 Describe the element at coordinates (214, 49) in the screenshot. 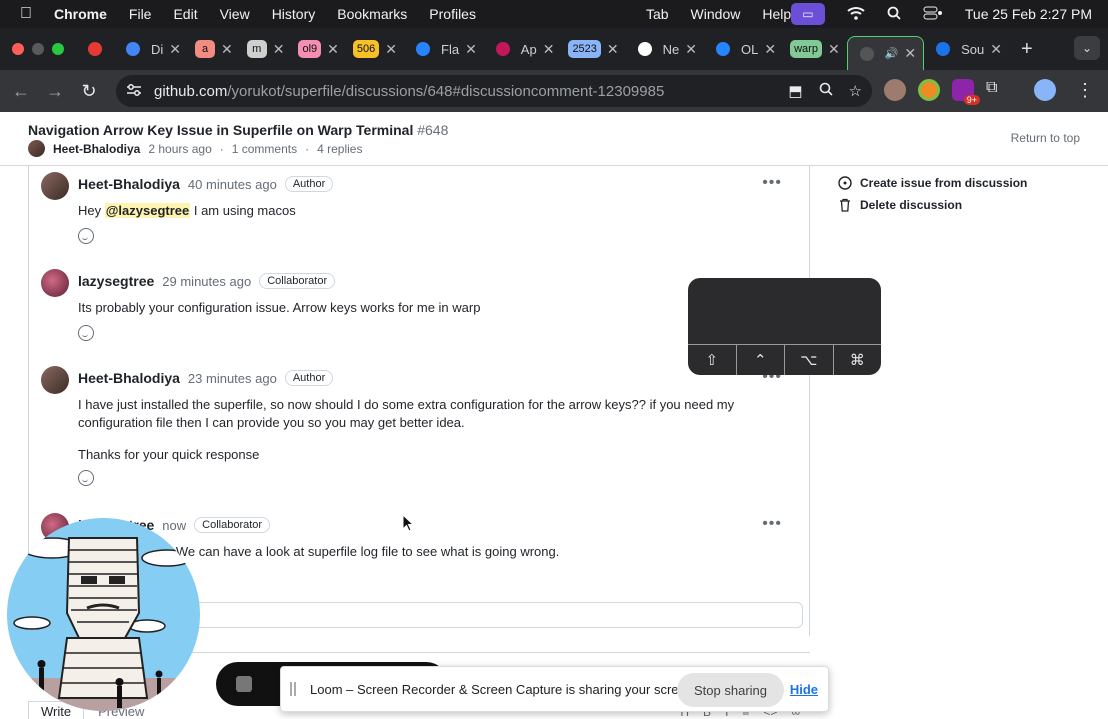

I see `browser-tab: a ✕` at that location.